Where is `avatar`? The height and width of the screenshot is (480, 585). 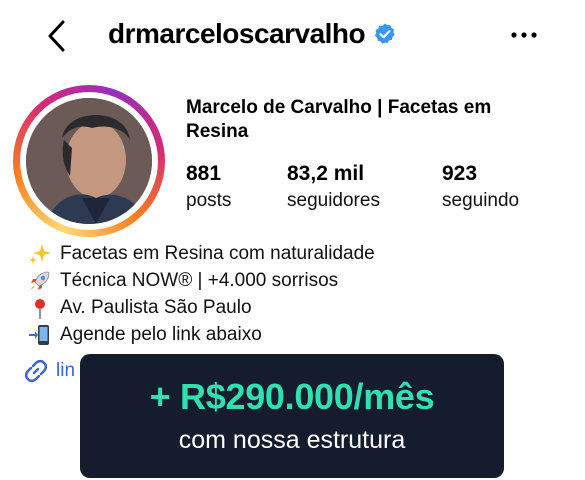 avatar is located at coordinates (89, 161).